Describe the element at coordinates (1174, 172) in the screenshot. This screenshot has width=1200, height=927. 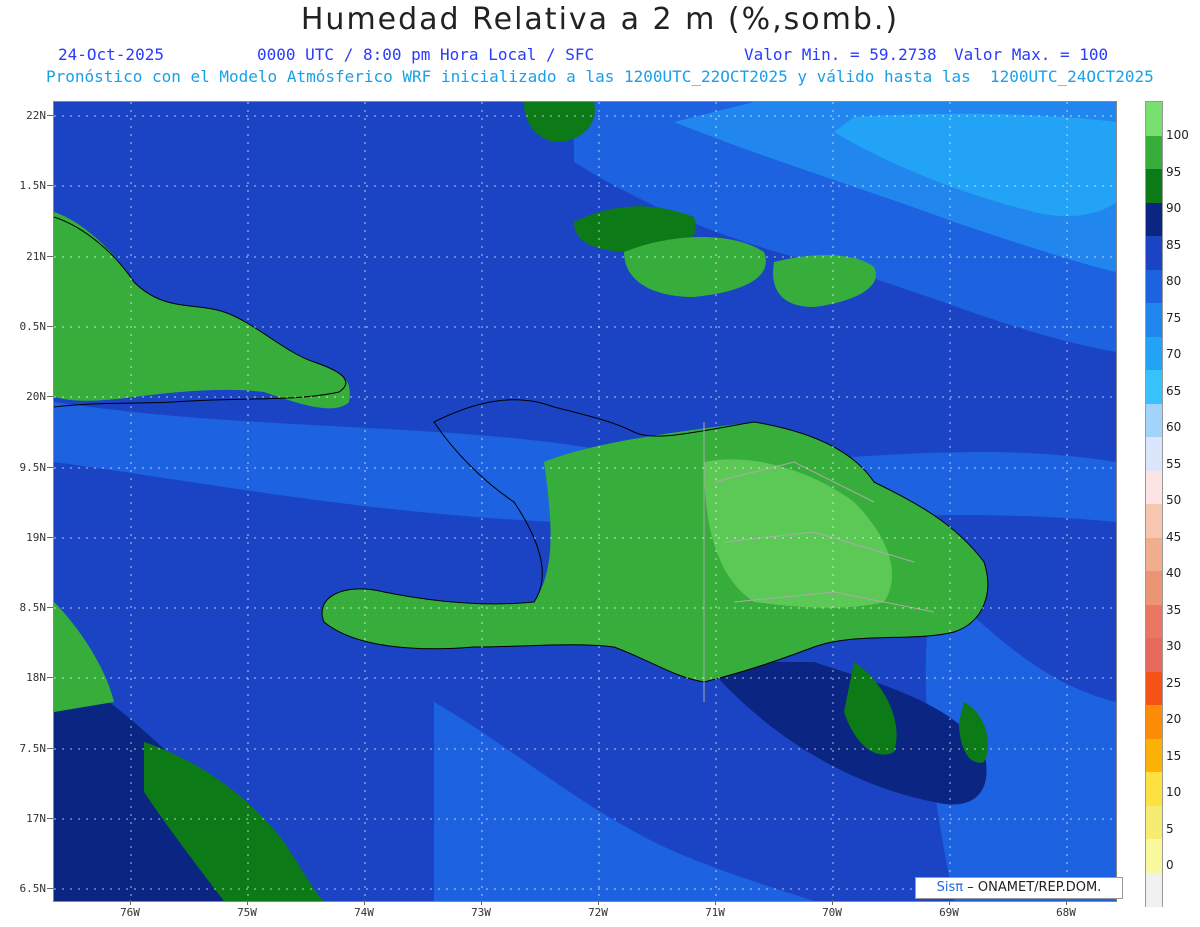
I see `legend-label: 95` at that location.